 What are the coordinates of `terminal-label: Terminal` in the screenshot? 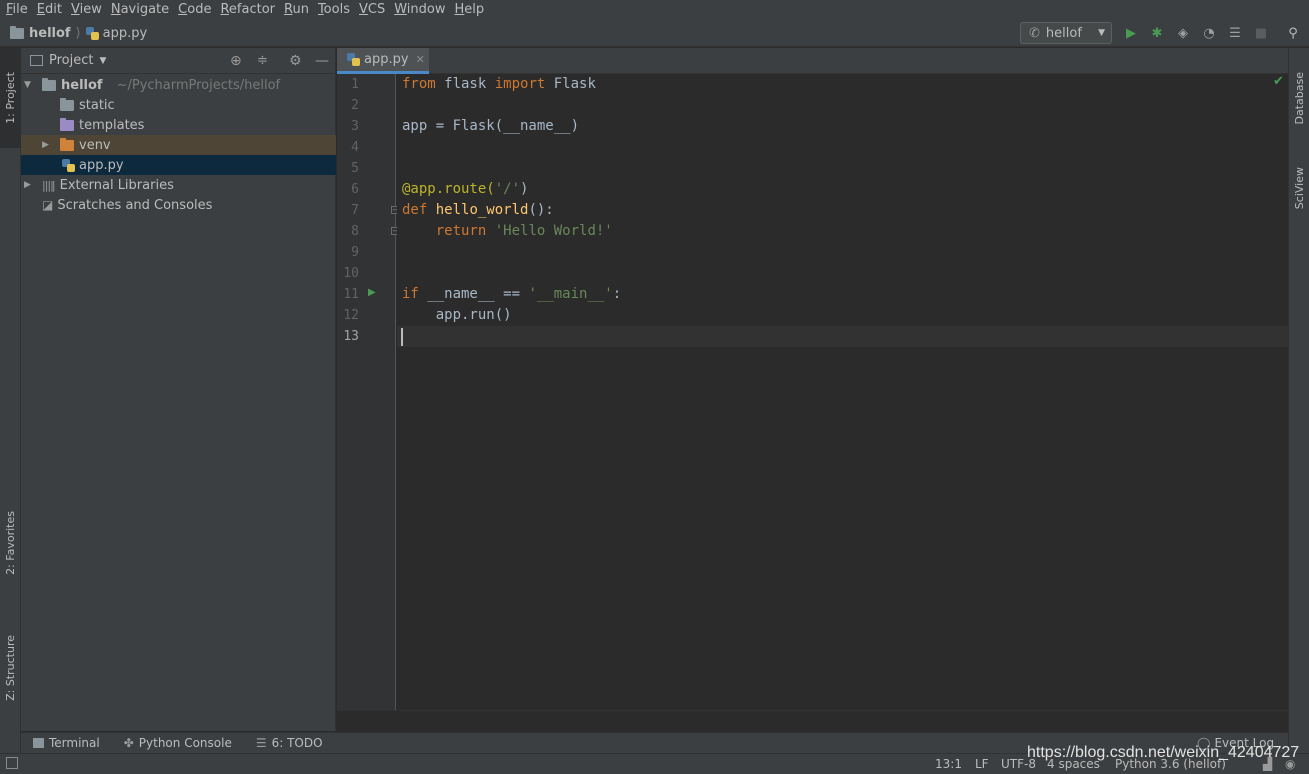 It's located at (74, 743).